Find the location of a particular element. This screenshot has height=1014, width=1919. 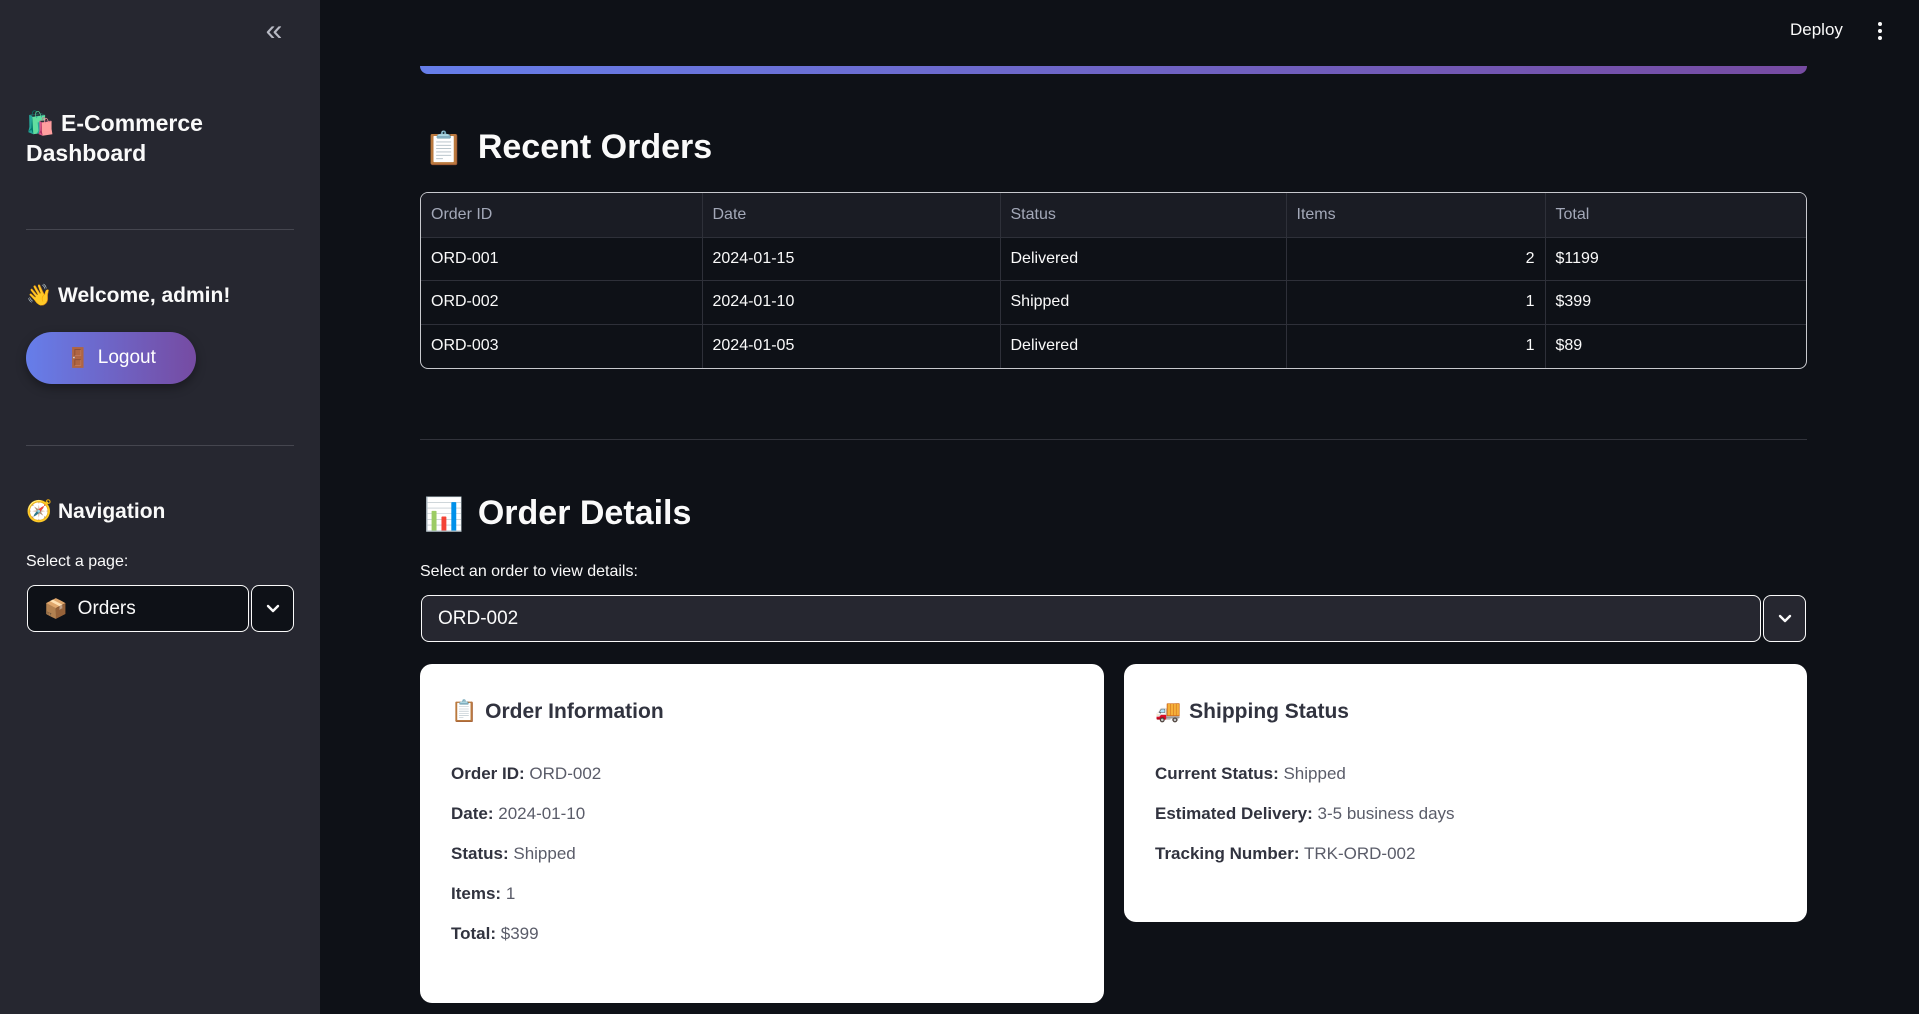

navigation-heading: 🧭 Navigation is located at coordinates (95, 512).